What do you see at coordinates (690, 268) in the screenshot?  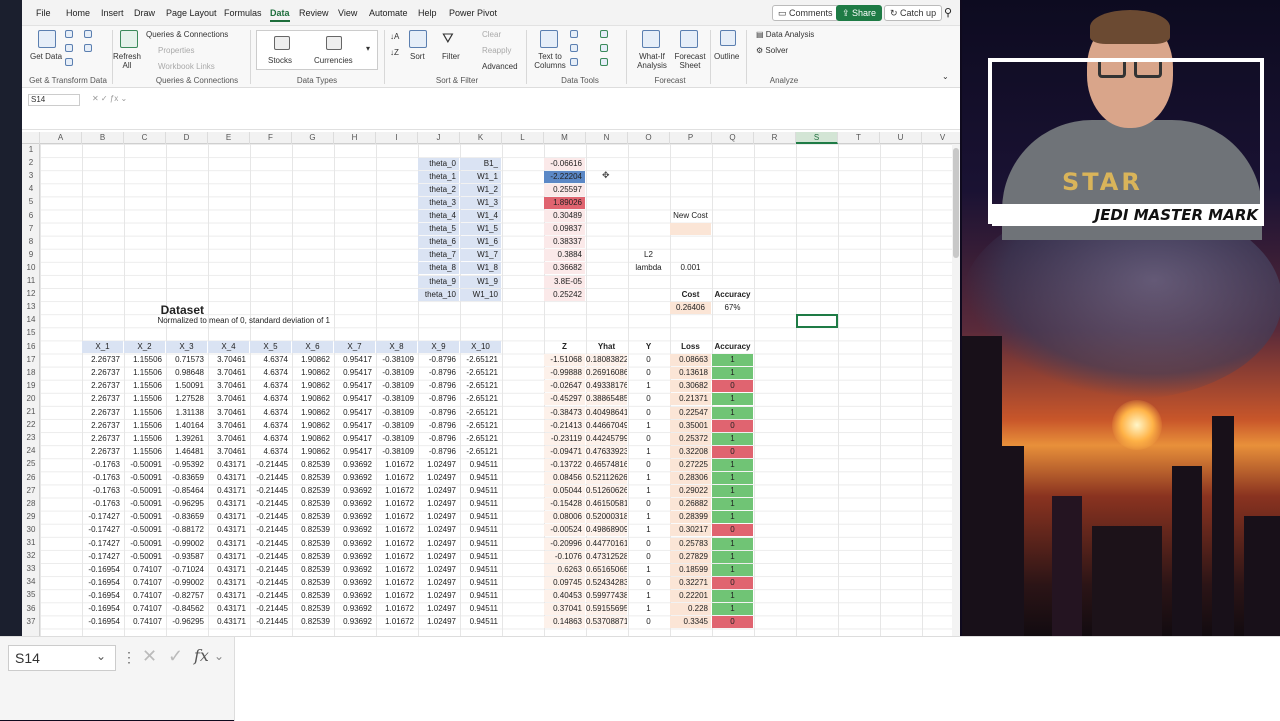 I see `lambda-value: 0.001` at bounding box center [690, 268].